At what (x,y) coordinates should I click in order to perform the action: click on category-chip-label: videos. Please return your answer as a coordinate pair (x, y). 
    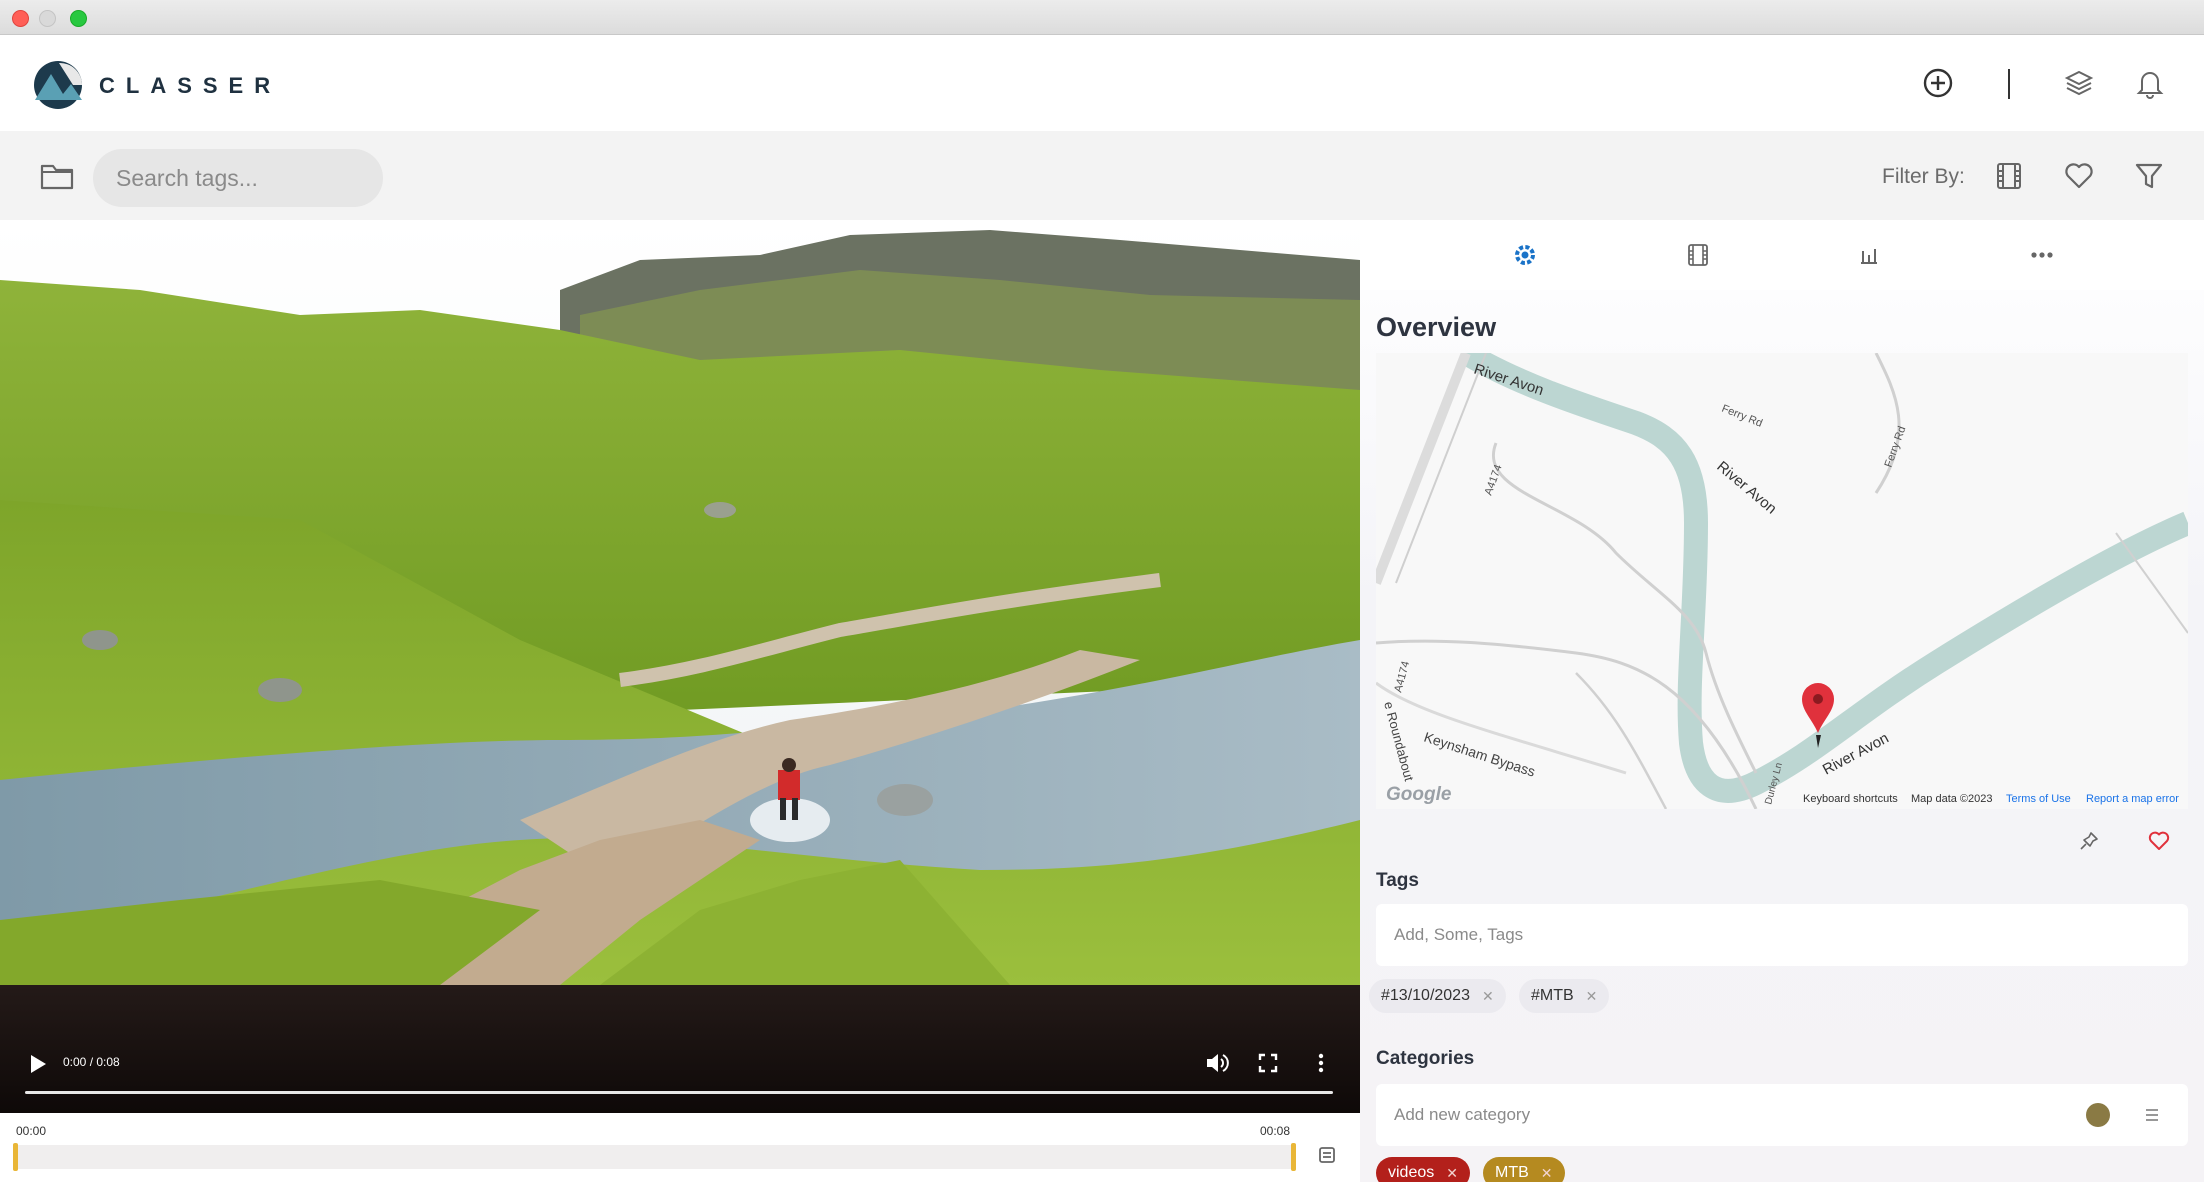
    Looking at the image, I should click on (1411, 1172).